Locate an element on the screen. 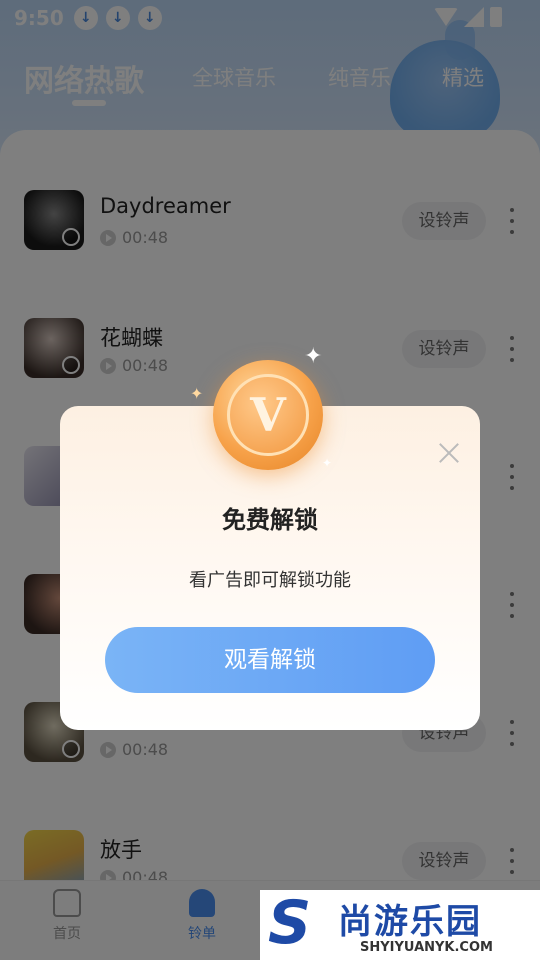  close-icon is located at coordinates (449, 453).